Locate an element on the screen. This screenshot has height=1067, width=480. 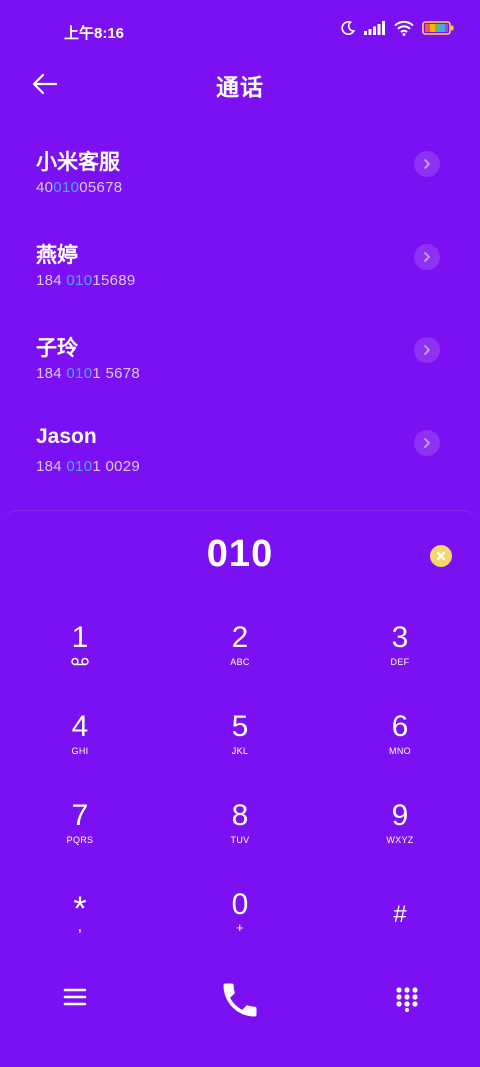
status-bar: 上午8:16 is located at coordinates (240, 31).